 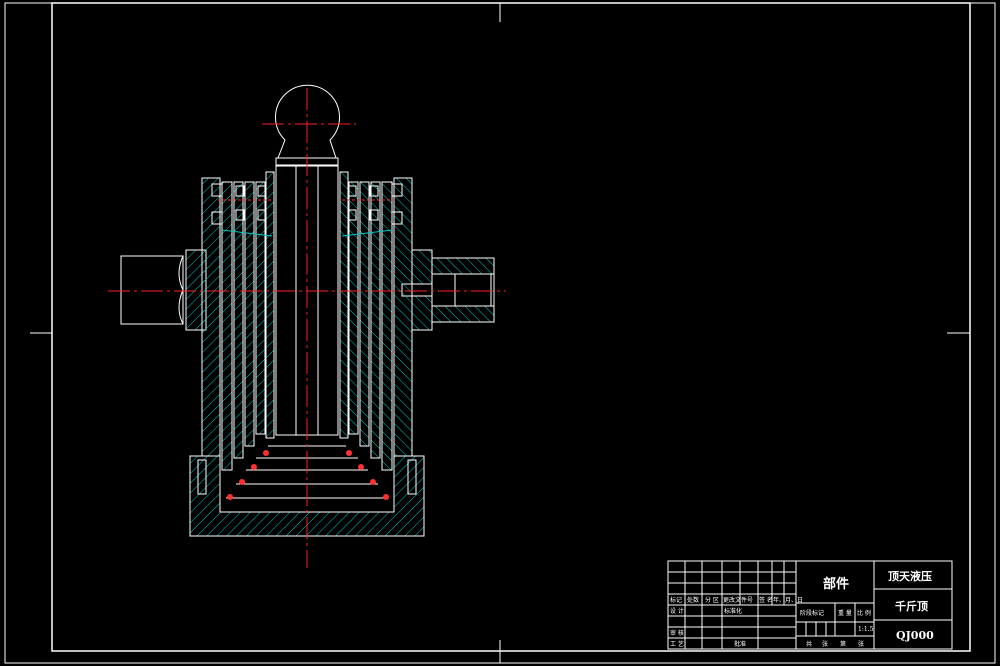 What do you see at coordinates (693, 600) in the screenshot?
I see `header-label-1: 处数` at bounding box center [693, 600].